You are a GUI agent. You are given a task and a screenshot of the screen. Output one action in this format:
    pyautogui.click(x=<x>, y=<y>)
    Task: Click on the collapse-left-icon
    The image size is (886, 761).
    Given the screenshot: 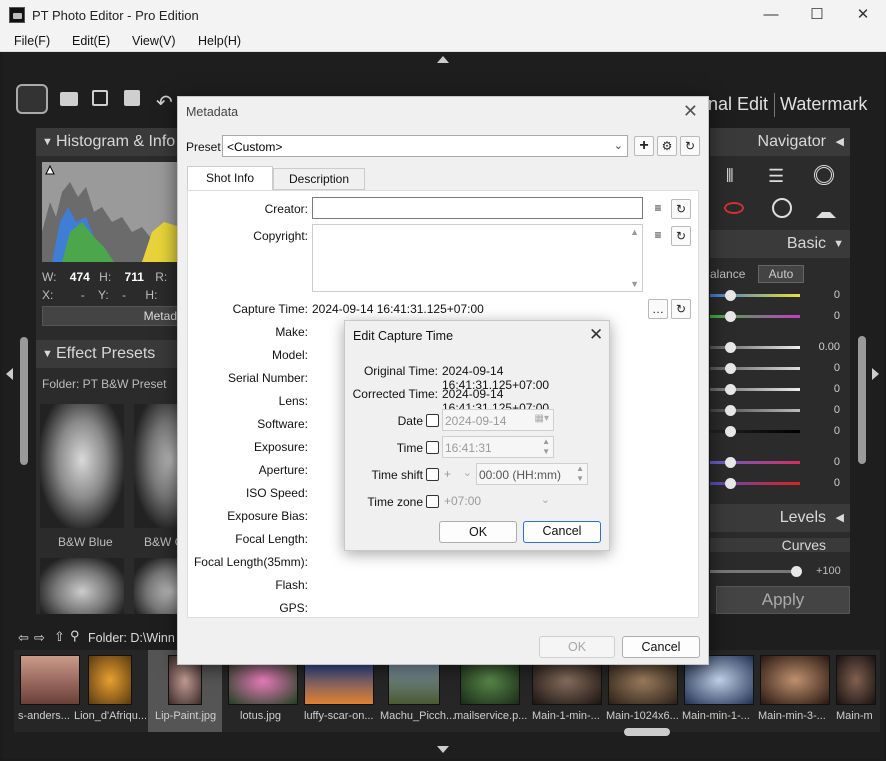 What is the action you would take?
    pyautogui.click(x=9, y=374)
    